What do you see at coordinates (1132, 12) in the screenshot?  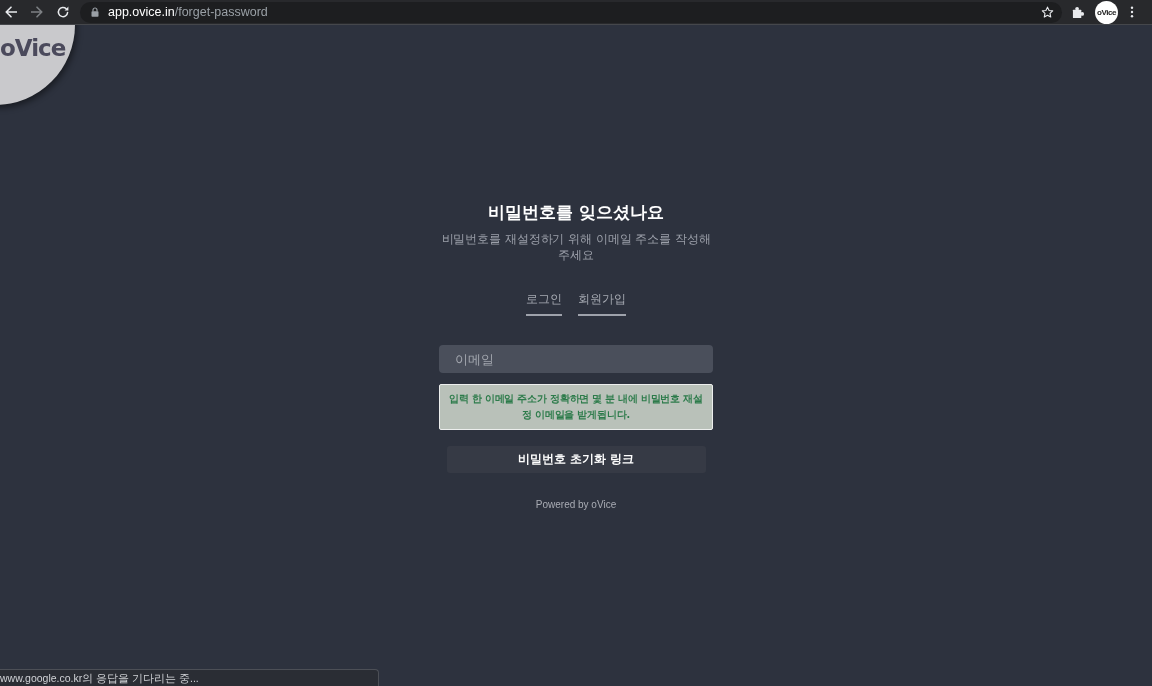 I see `menu-icon` at bounding box center [1132, 12].